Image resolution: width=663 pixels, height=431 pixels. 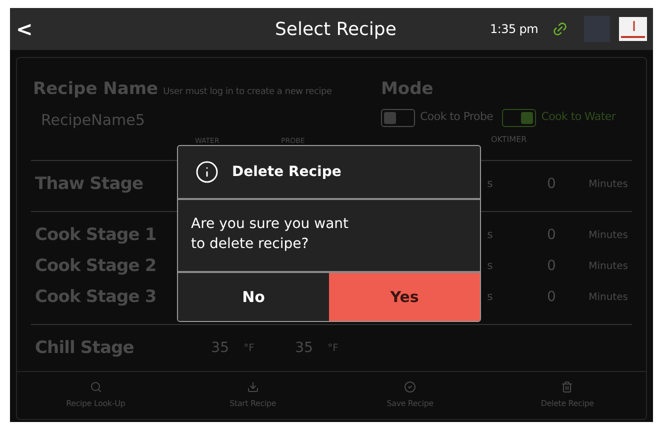 What do you see at coordinates (96, 387) in the screenshot?
I see `search-icon` at bounding box center [96, 387].